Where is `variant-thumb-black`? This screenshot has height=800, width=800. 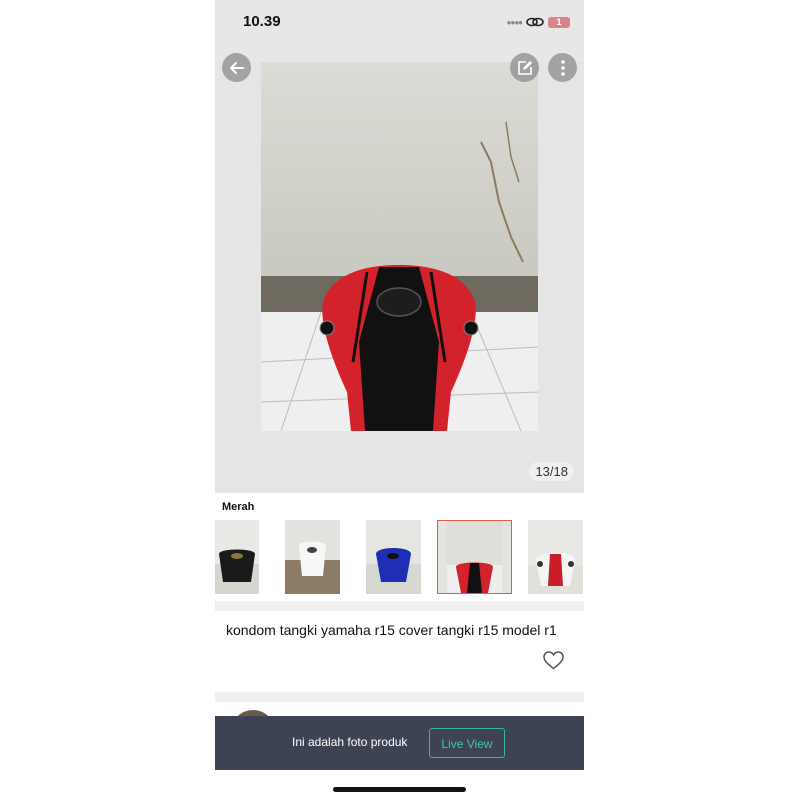
variant-thumb-black is located at coordinates (237, 557).